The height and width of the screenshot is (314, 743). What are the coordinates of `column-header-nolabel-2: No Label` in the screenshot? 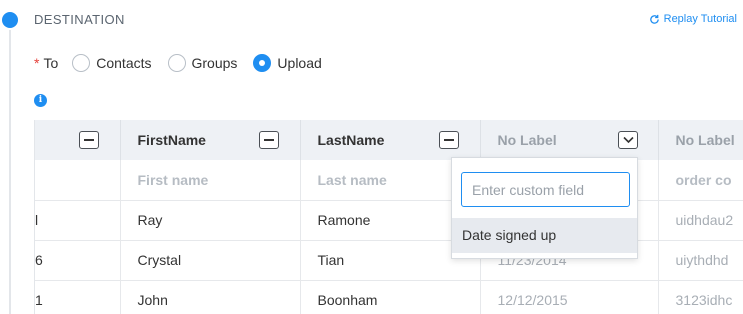 It's located at (700, 140).